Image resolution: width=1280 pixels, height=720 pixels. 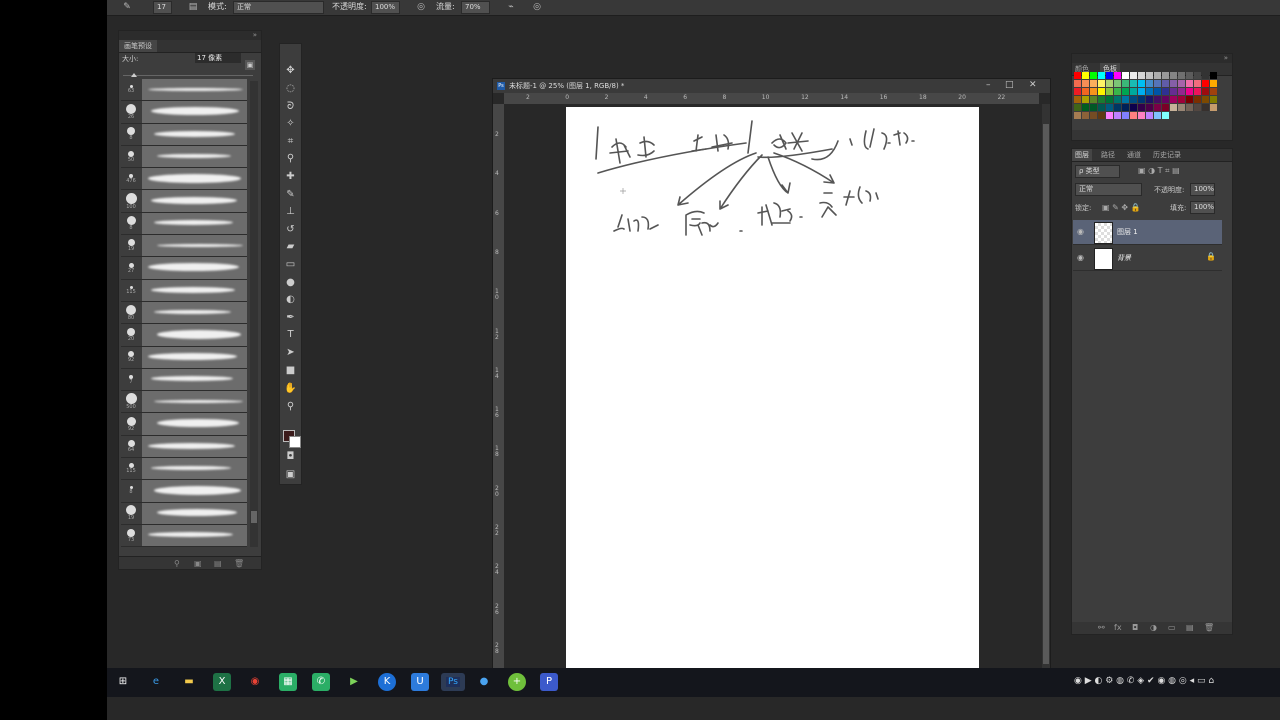 I want to click on brush-preset-item: 100, so click(x=184, y=201).